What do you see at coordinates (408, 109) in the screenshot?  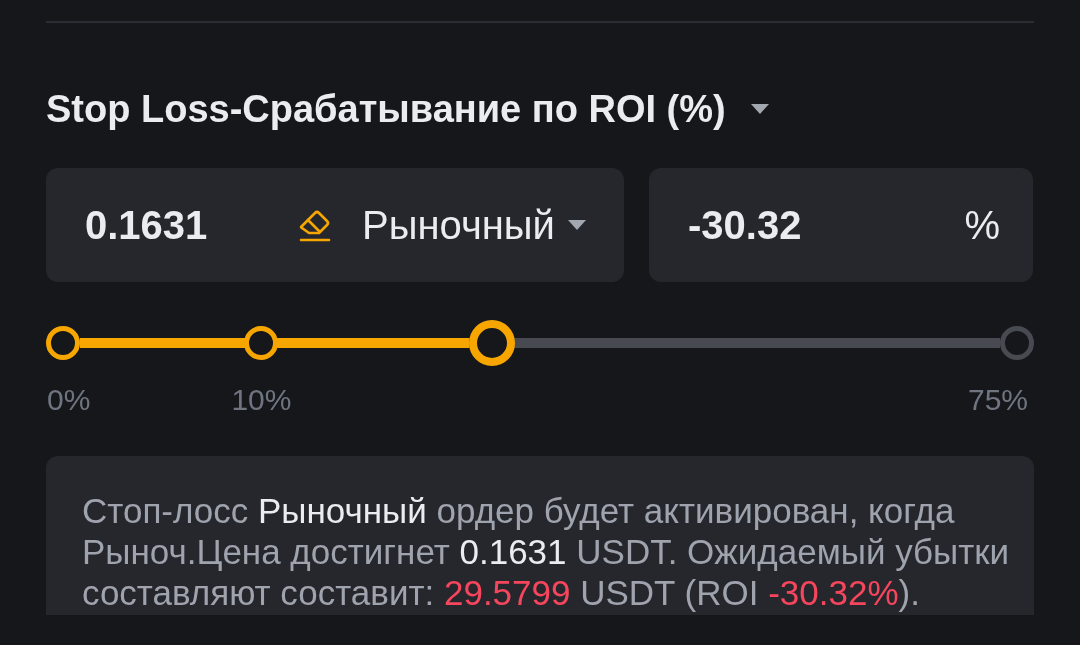 I see `stop-loss-type-dropdown: Stop Loss-Срабатывание по ROI (%)` at bounding box center [408, 109].